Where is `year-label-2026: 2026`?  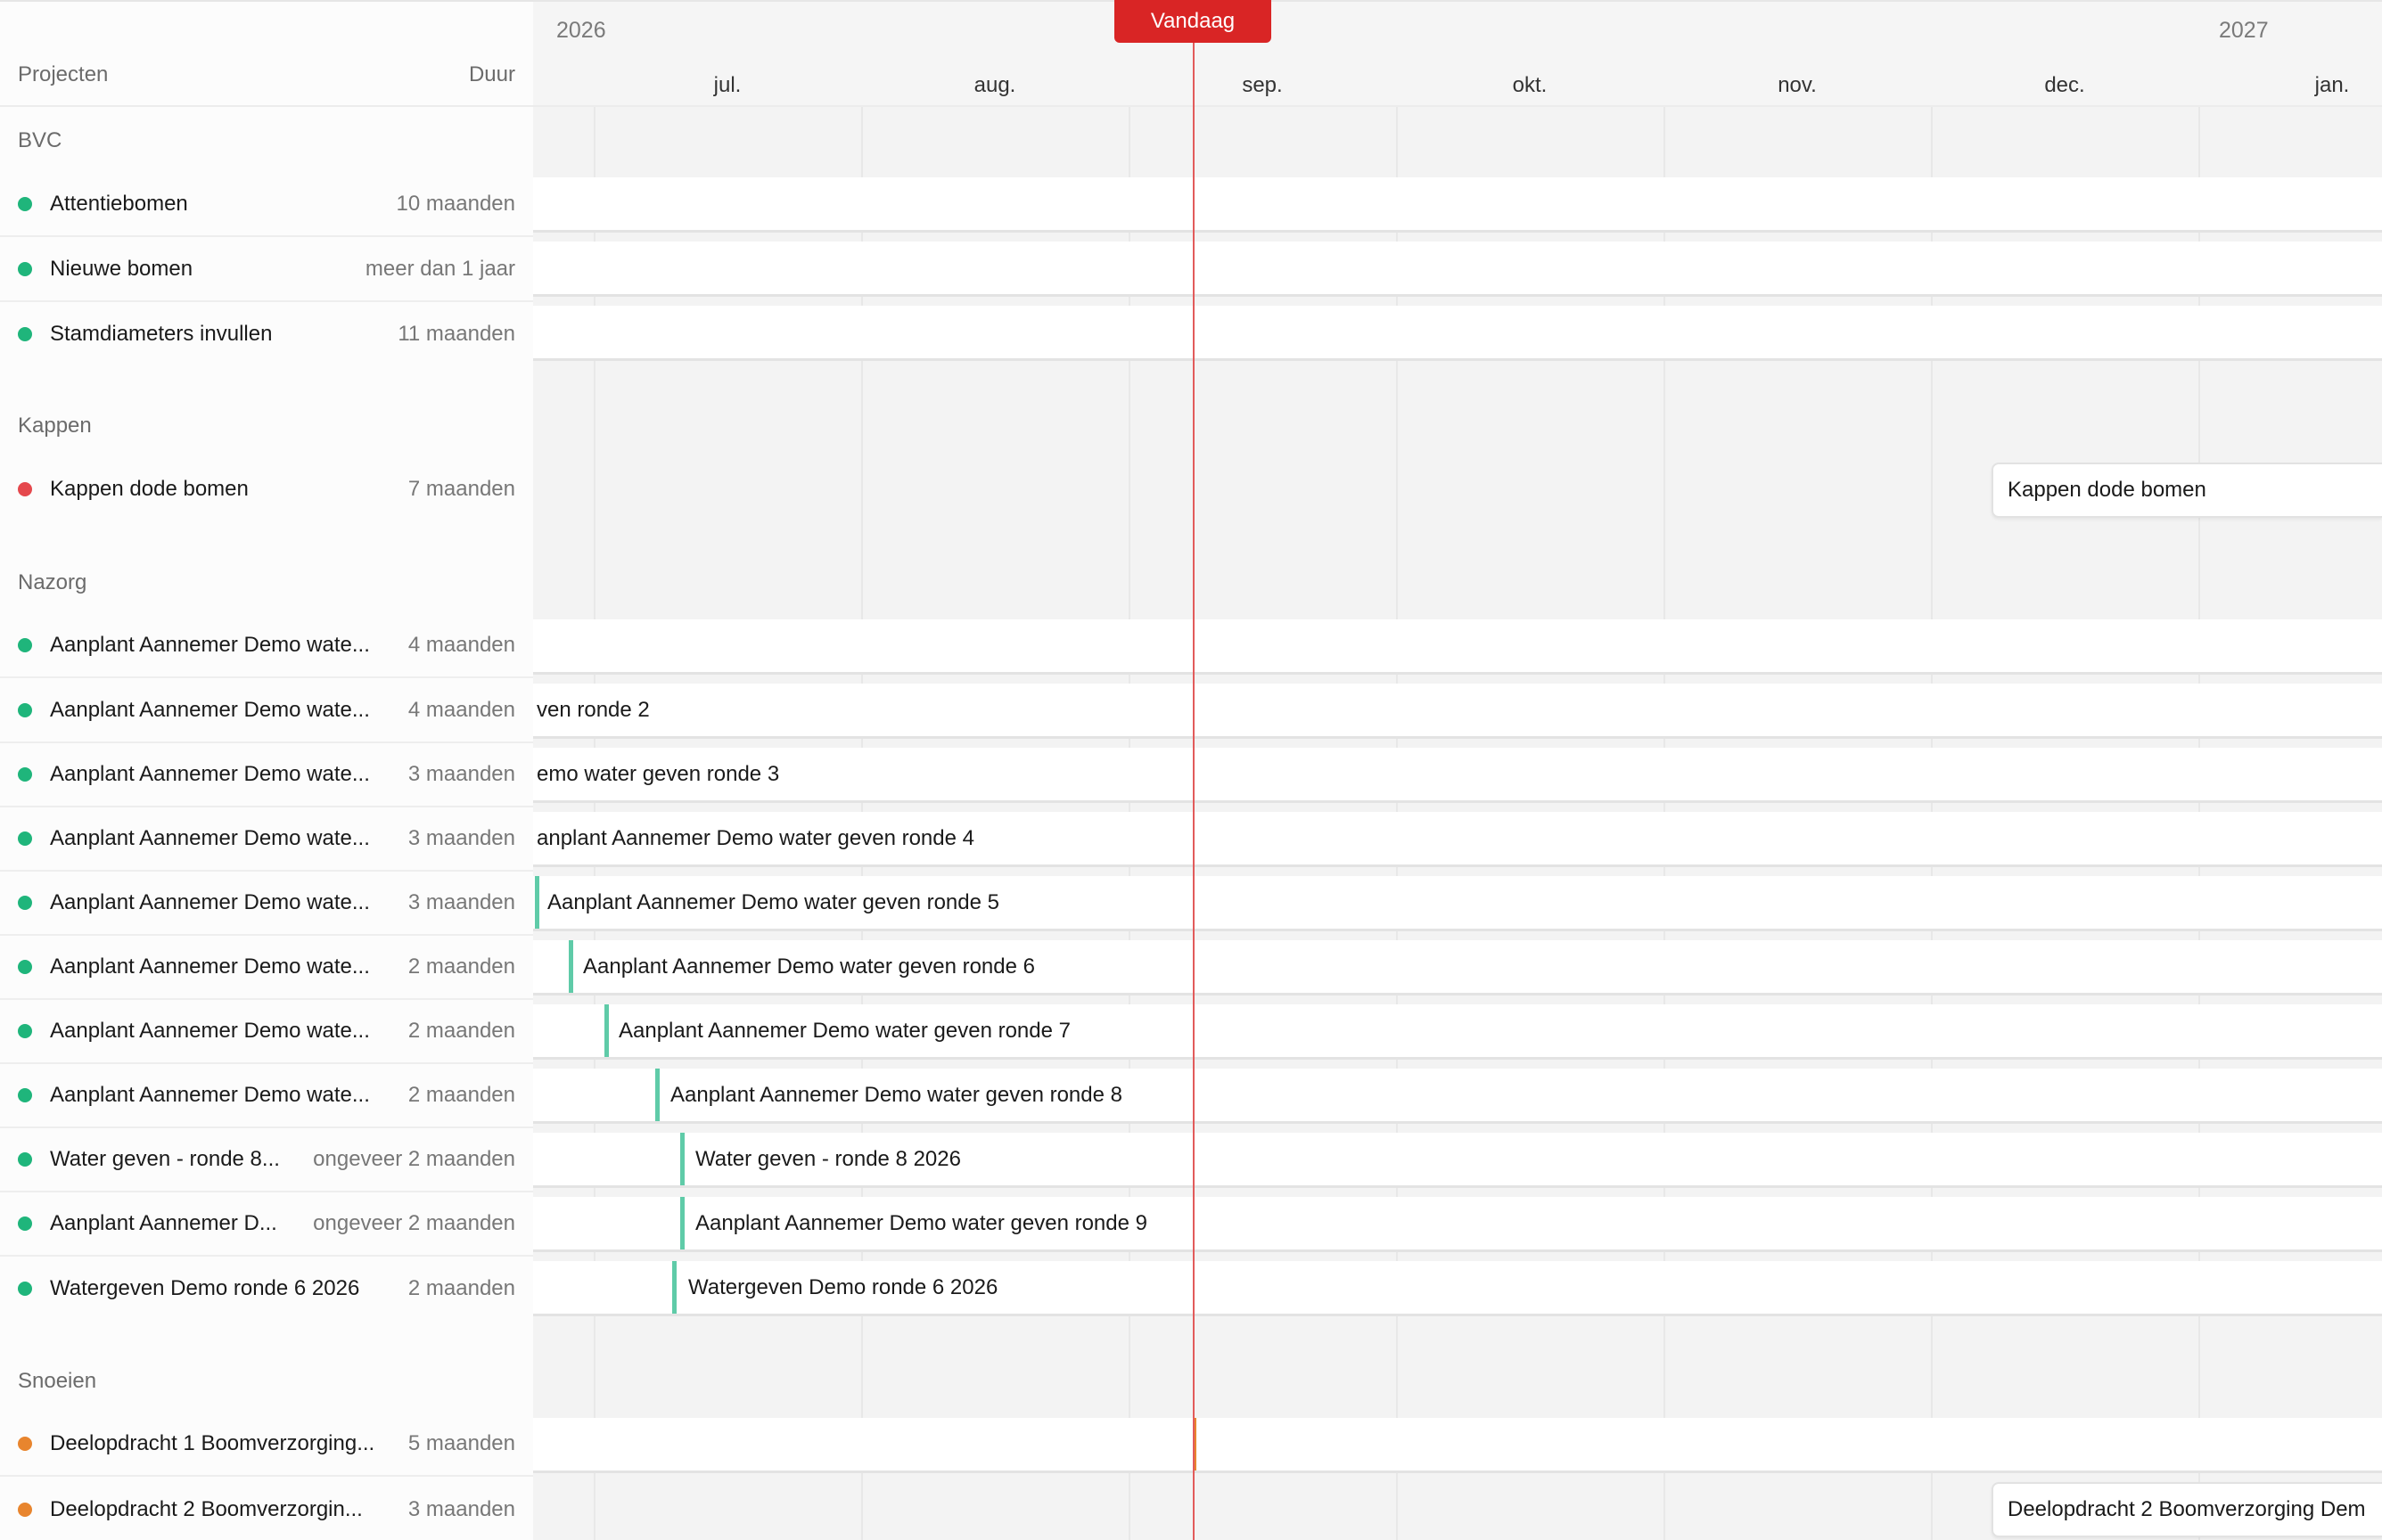 year-label-2026: 2026 is located at coordinates (581, 30).